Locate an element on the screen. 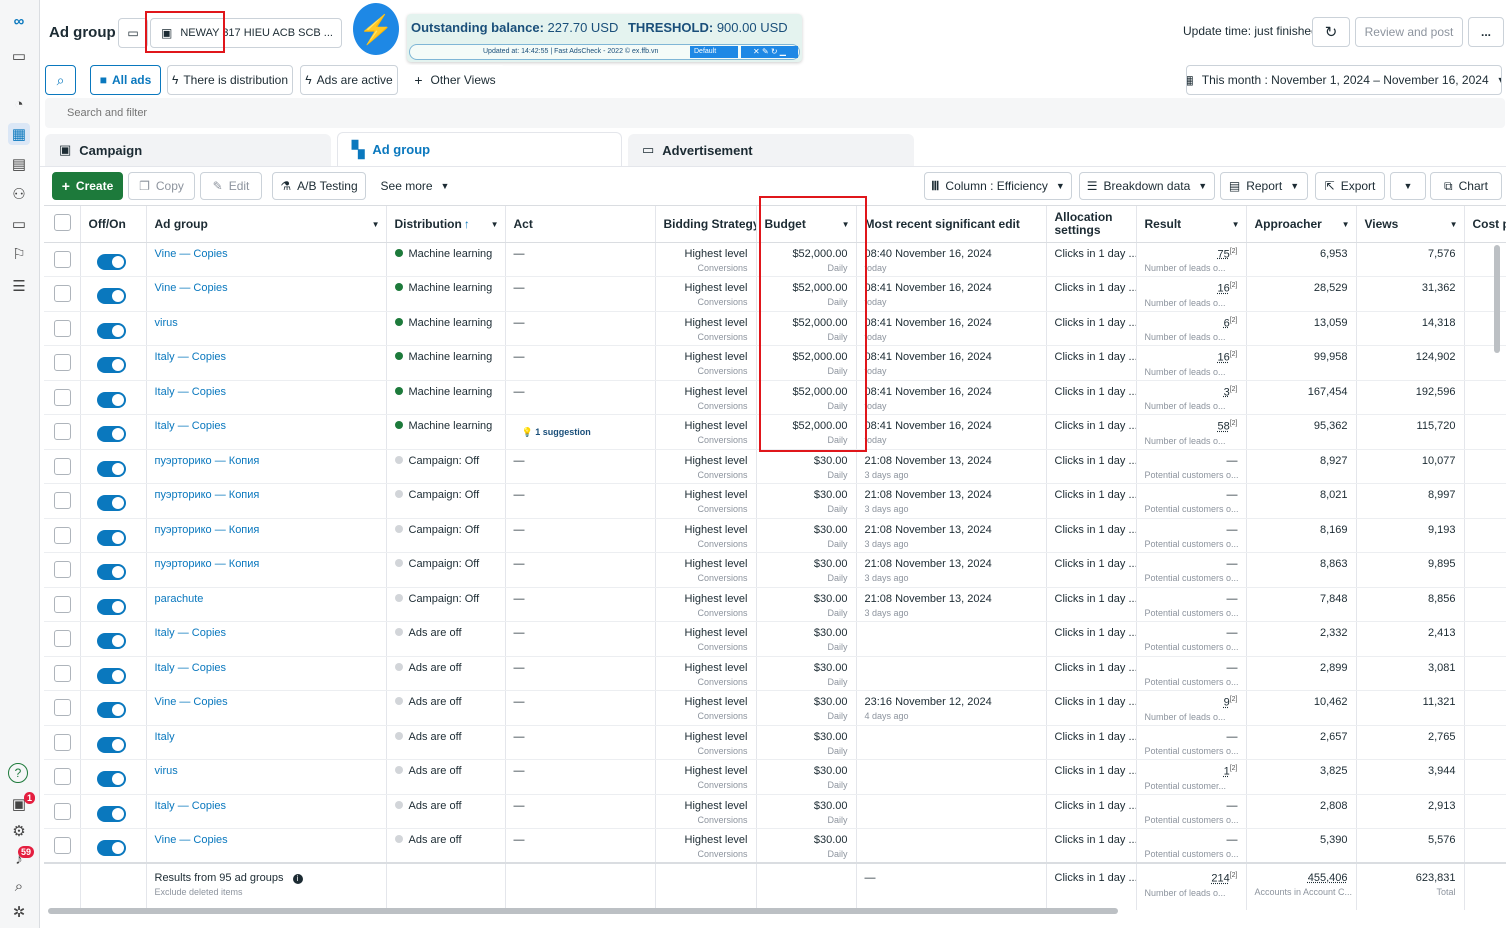 This screenshot has height=928, width=1506. audiences-icon: ⚇ is located at coordinates (19, 194).